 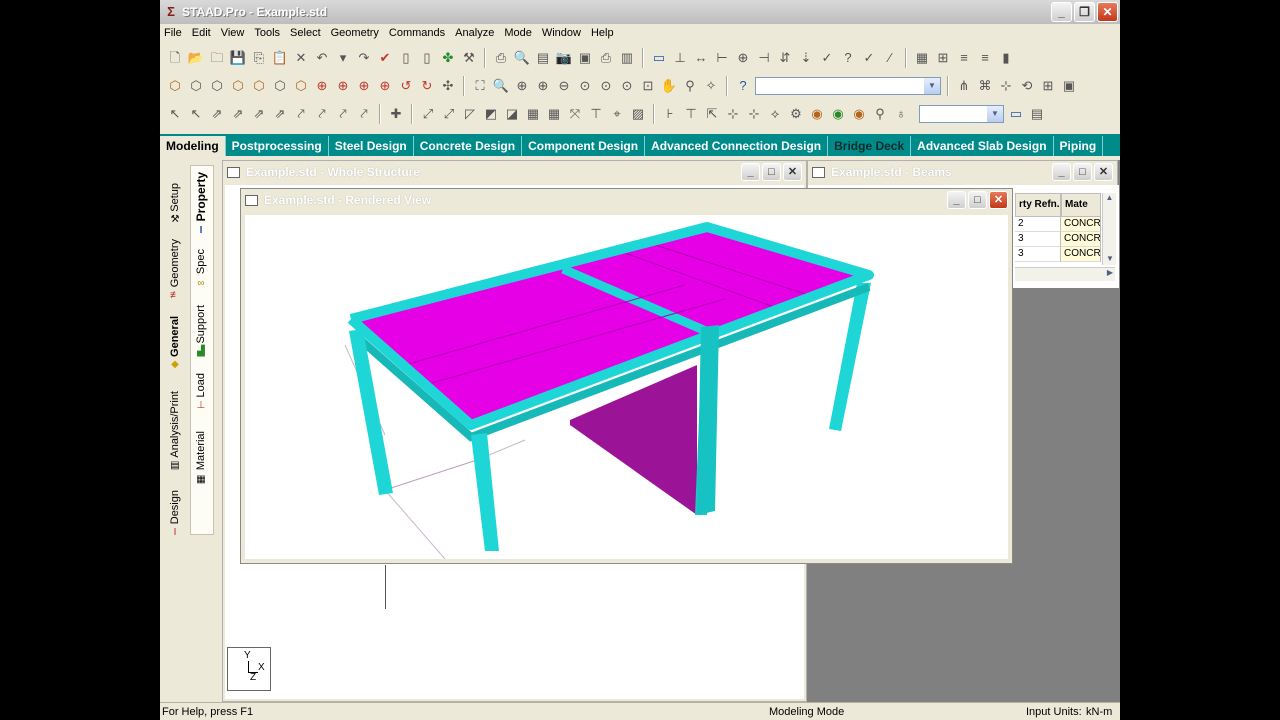 What do you see at coordinates (1038, 205) in the screenshot?
I see `beams-col-header-property: rty Refn.` at bounding box center [1038, 205].